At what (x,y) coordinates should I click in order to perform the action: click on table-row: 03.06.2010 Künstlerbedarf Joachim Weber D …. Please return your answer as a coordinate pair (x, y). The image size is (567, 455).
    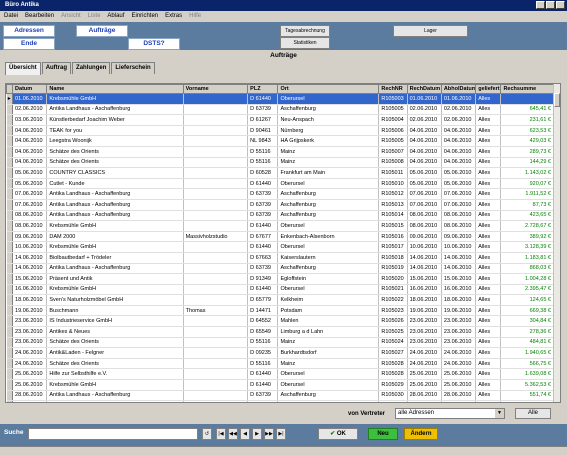
    Looking at the image, I should click on (280, 120).